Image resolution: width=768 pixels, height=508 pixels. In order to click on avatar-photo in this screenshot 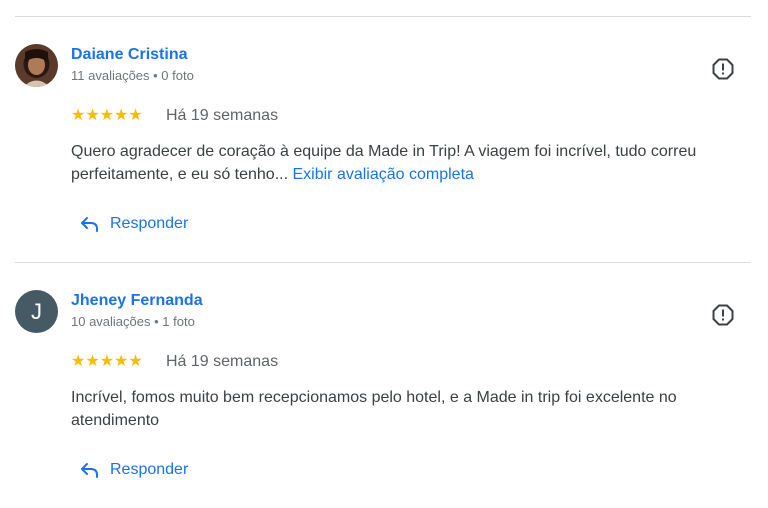, I will do `click(36, 65)`.